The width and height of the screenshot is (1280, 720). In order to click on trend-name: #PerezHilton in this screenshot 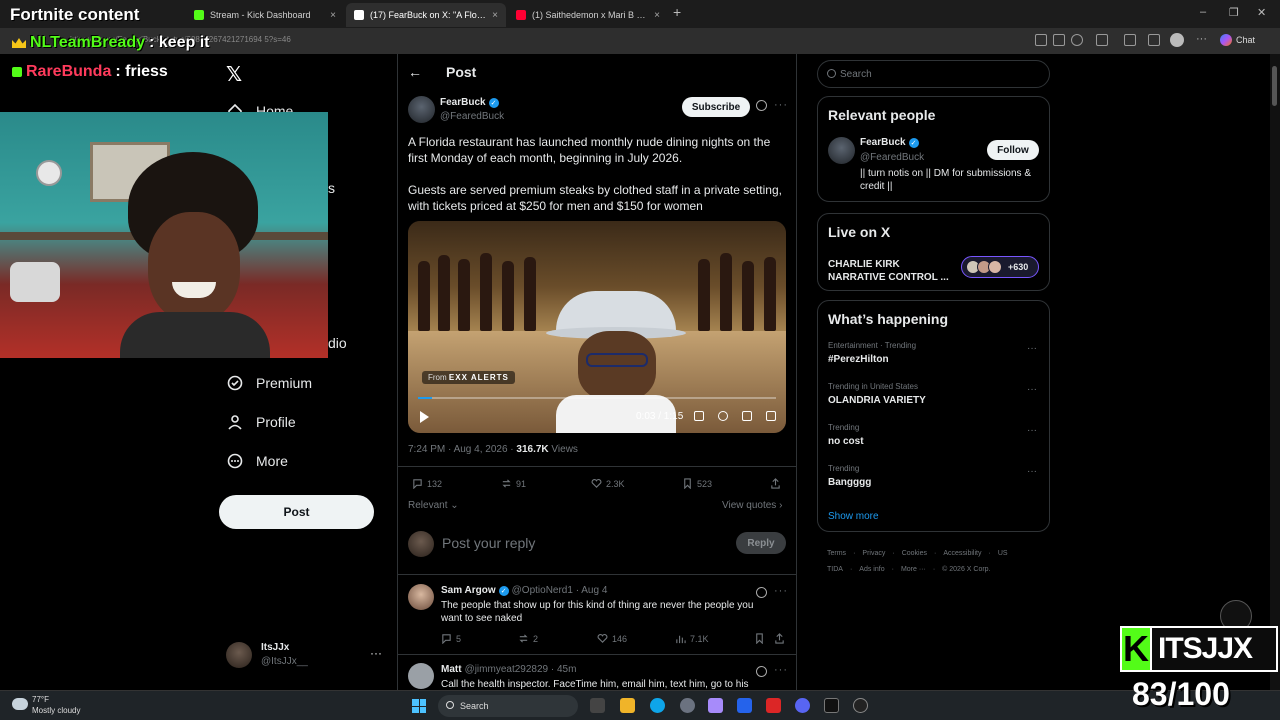, I will do `click(858, 359)`.